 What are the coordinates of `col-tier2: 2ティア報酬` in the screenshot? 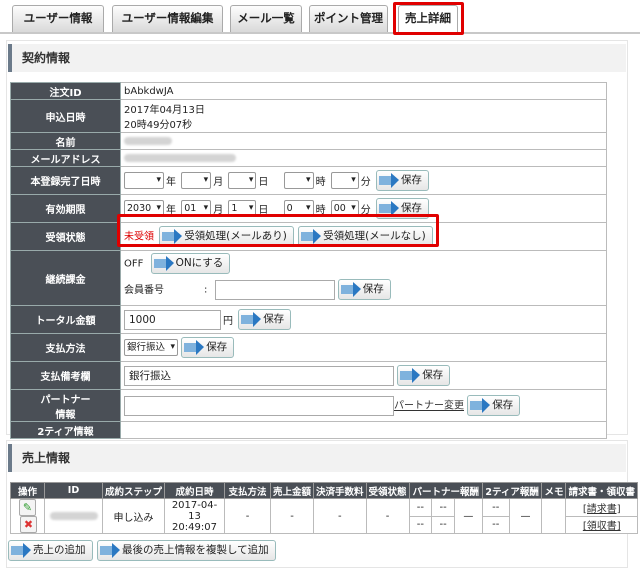 It's located at (512, 490).